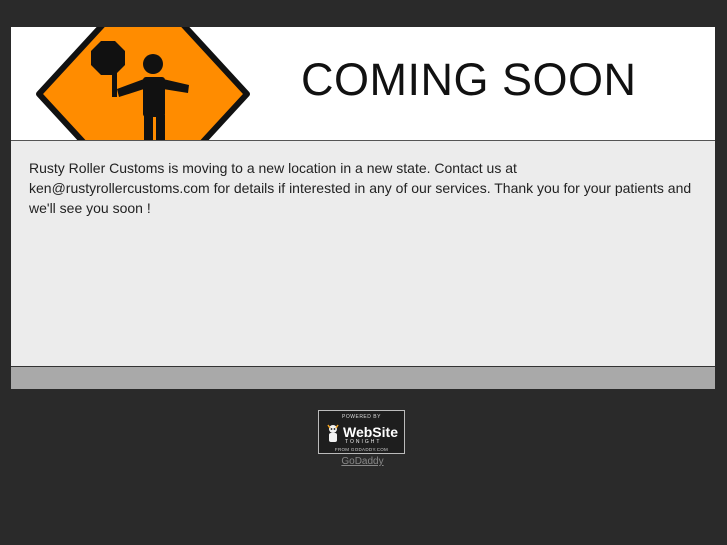 Image resolution: width=727 pixels, height=545 pixels. What do you see at coordinates (361, 449) in the screenshot?
I see `badge-bottom-text: FROM GODADDY.COM` at bounding box center [361, 449].